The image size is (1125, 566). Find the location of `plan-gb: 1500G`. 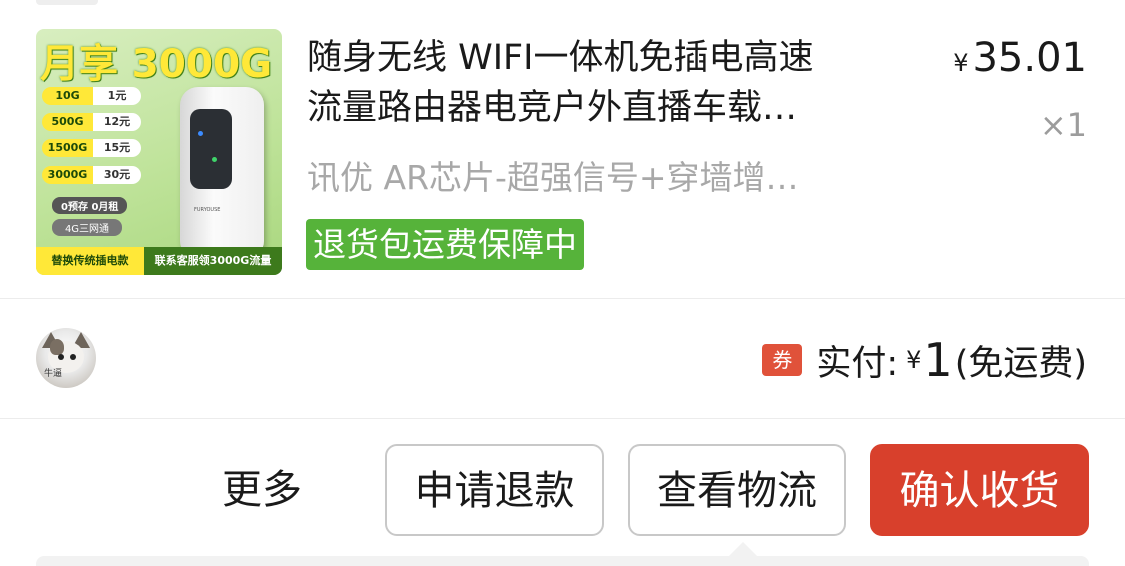

plan-gb: 1500G is located at coordinates (67, 148).